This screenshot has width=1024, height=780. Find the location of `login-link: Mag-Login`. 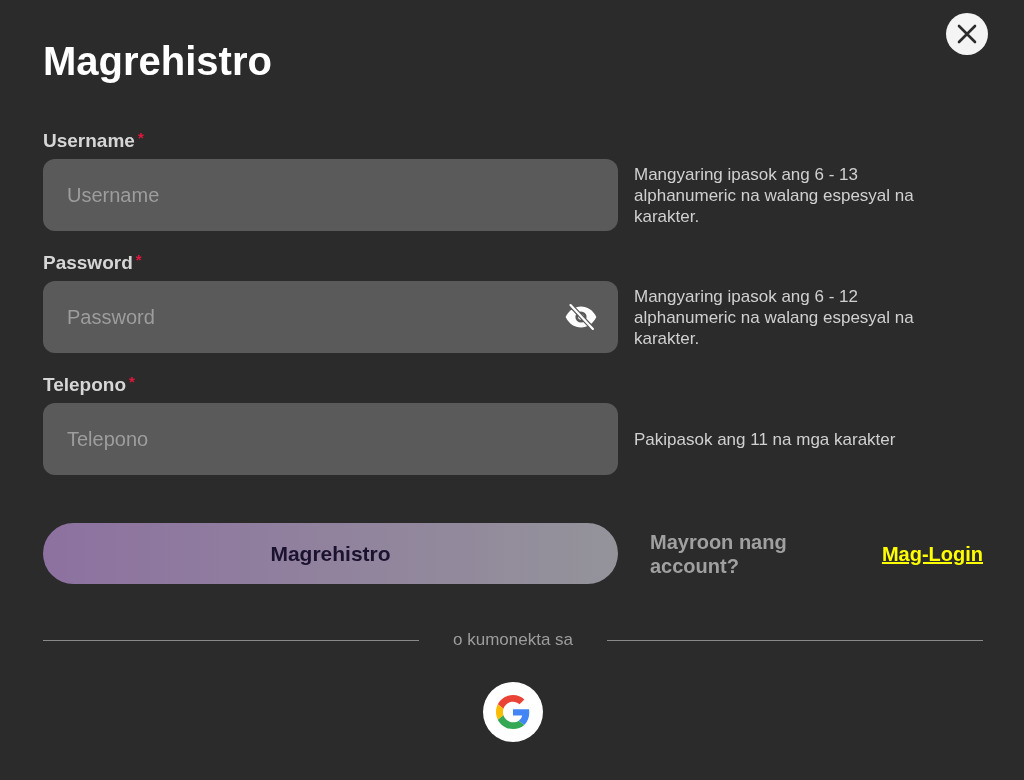

login-link: Mag-Login is located at coordinates (932, 553).